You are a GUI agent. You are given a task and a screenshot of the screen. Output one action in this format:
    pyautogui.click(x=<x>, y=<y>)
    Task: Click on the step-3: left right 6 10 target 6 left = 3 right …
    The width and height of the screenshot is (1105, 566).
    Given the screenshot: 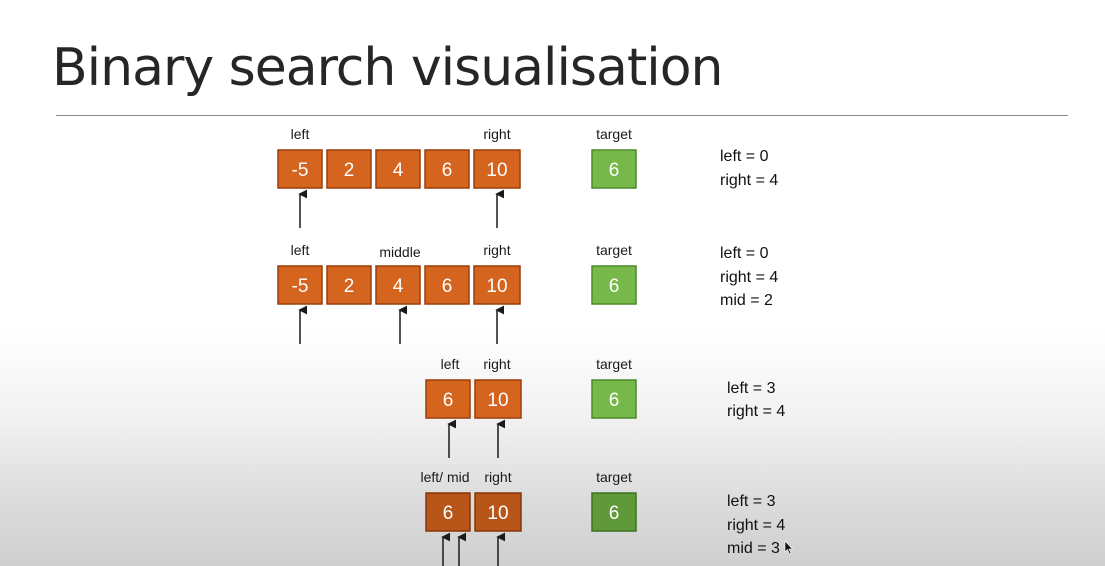 What is the action you would take?
    pyautogui.click(x=605, y=407)
    